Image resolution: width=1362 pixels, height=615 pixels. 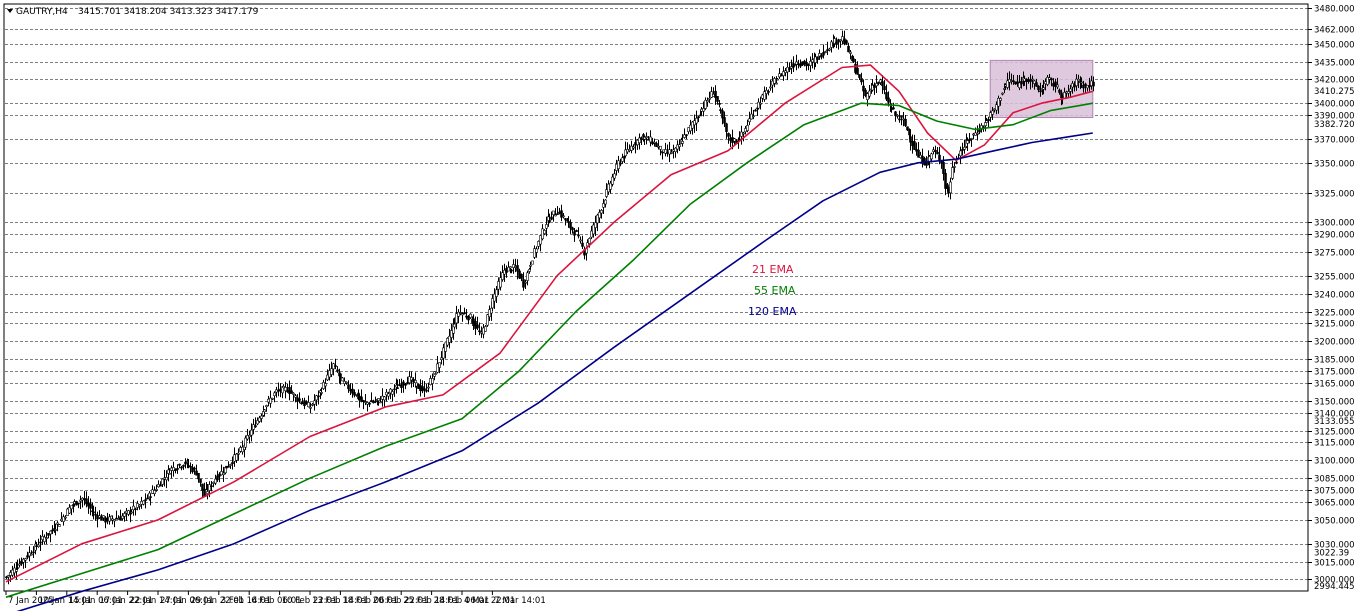 I want to click on y-extra-label: 2994.445, so click(x=1334, y=587).